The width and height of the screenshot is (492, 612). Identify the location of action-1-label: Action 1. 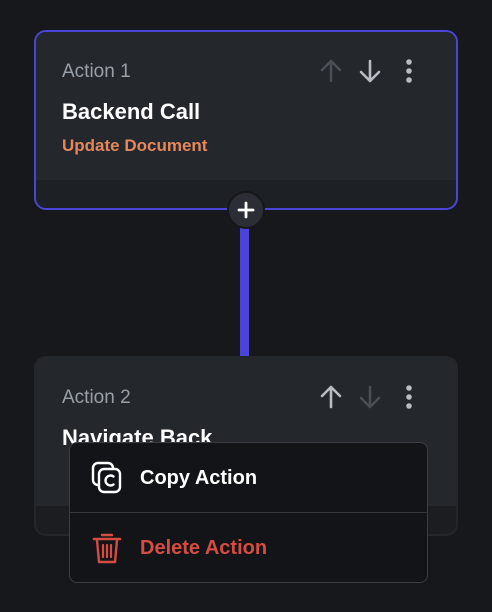
(96, 71).